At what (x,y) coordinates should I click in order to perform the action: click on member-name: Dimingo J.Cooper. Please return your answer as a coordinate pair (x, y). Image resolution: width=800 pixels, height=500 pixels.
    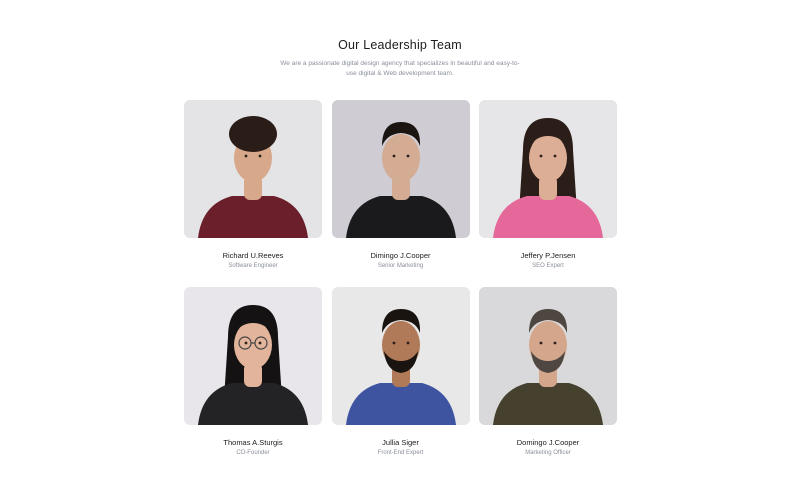
    Looking at the image, I should click on (400, 255).